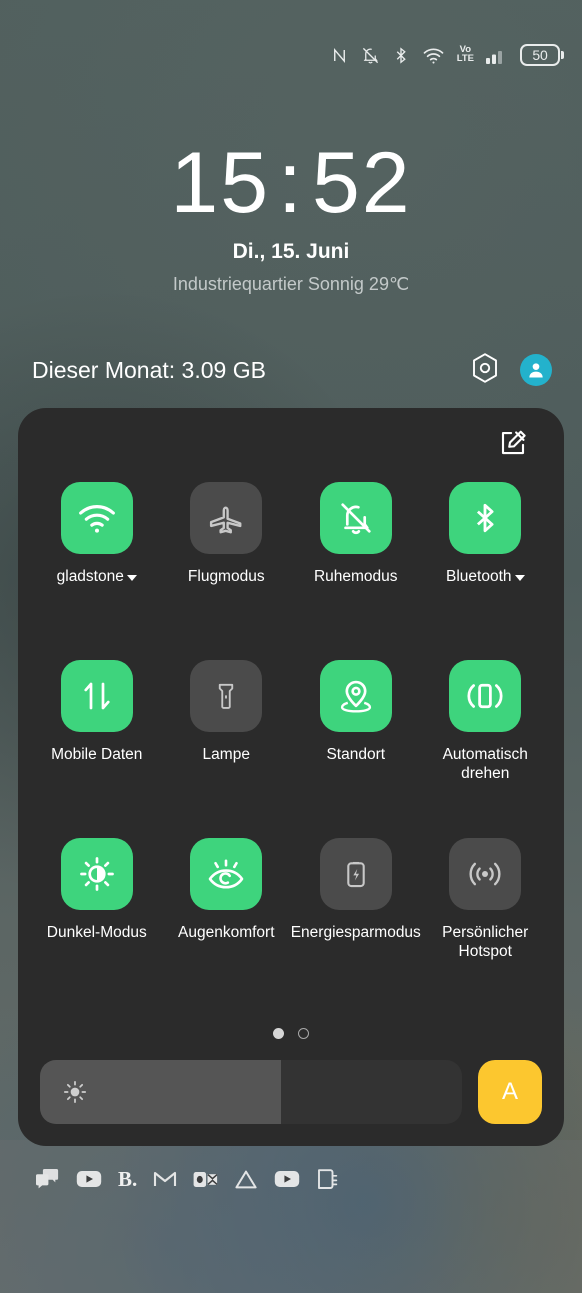 This screenshot has width=582, height=1293. Describe the element at coordinates (287, 1179) in the screenshot. I see `youtube-music-icon` at that location.